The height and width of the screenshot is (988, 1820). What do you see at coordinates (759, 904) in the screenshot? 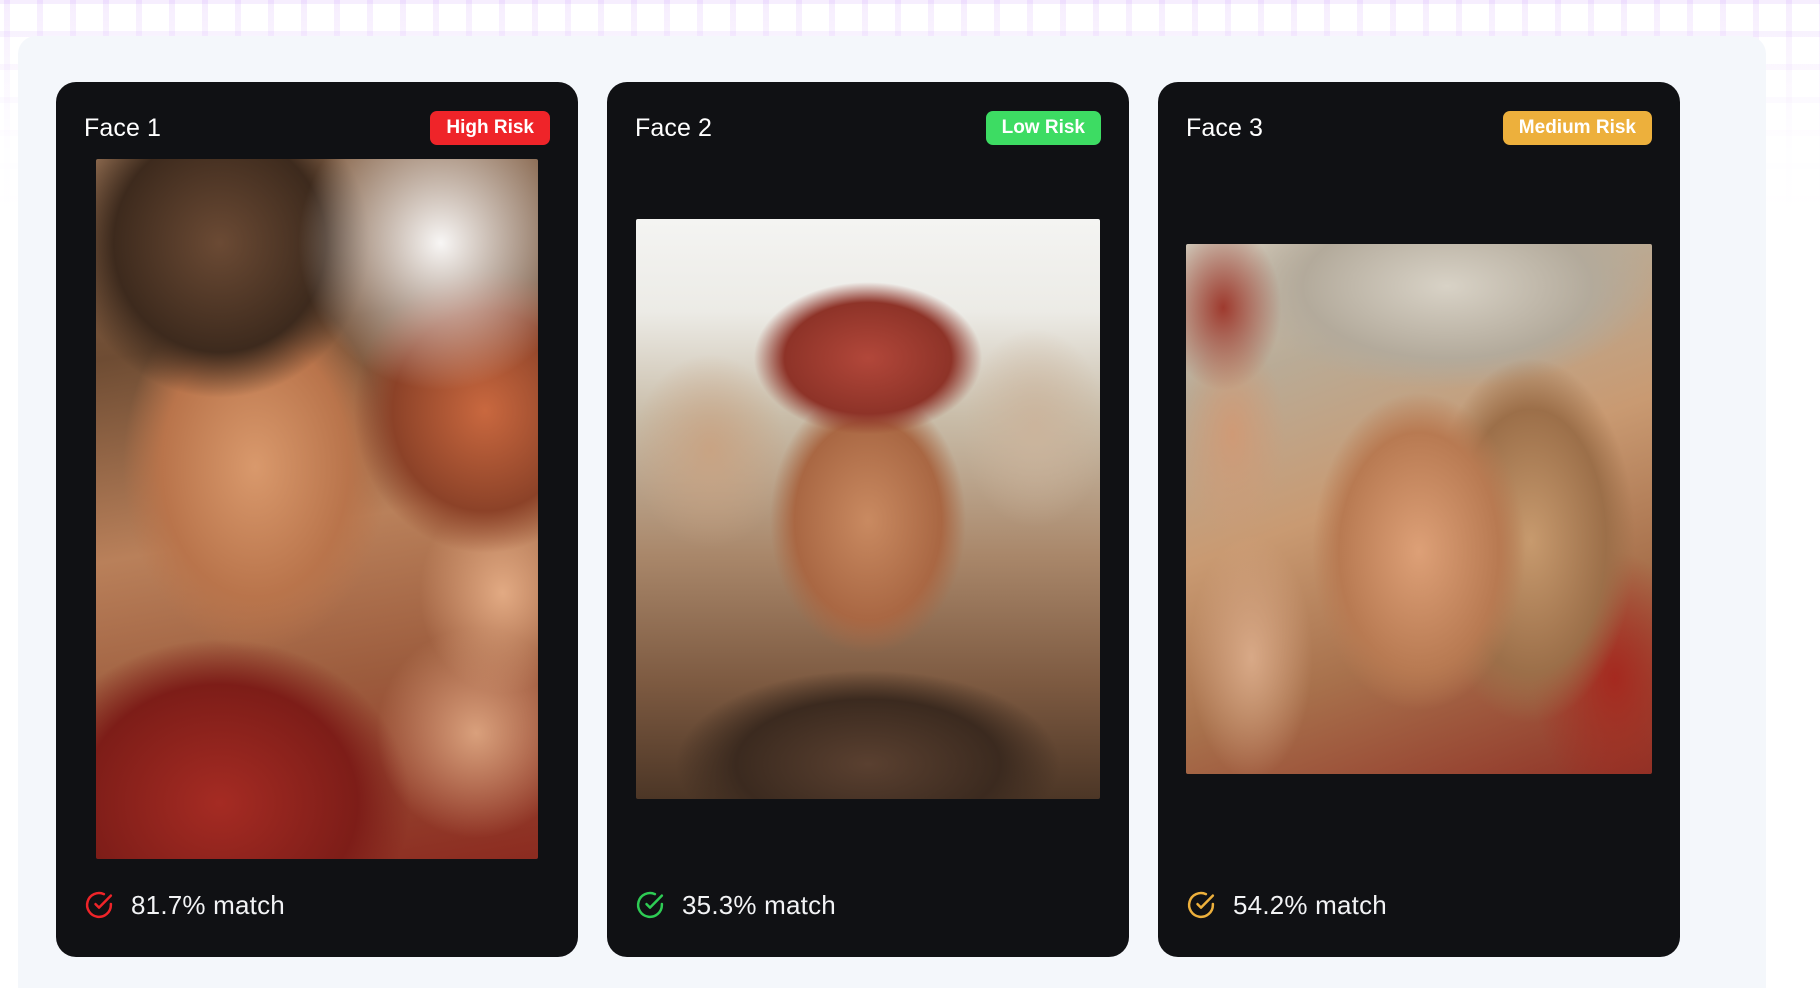
I see `match-percentage-label: 35.3% match` at bounding box center [759, 904].